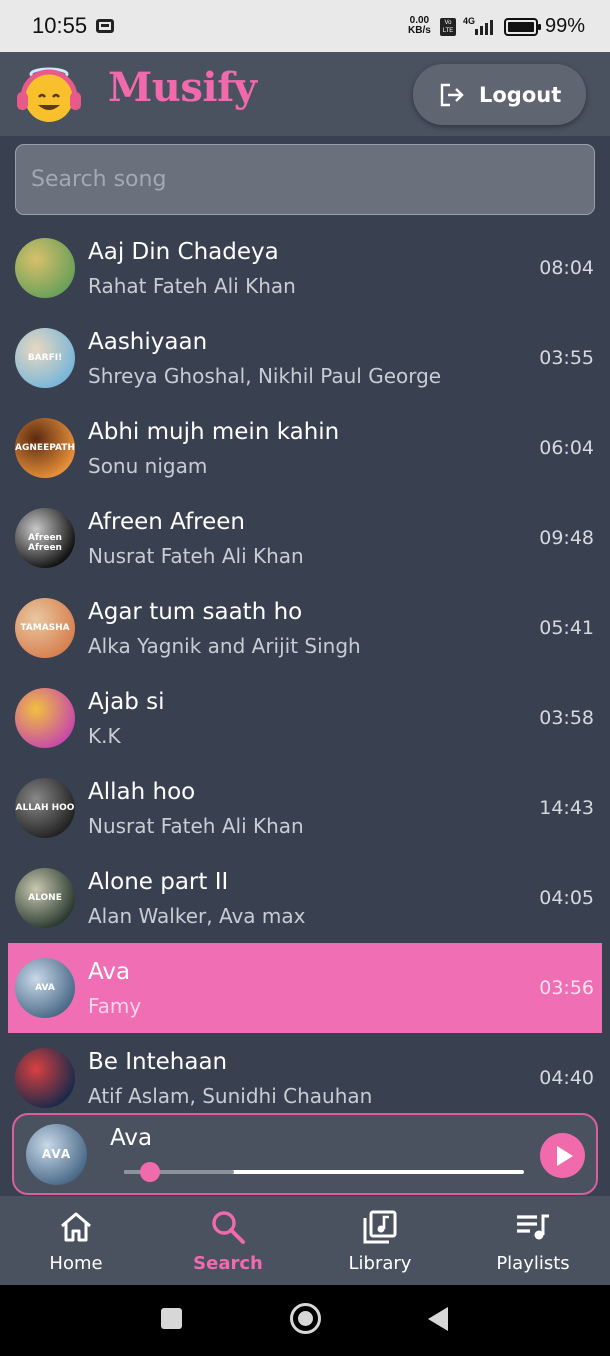 Image resolution: width=610 pixels, height=1356 pixels. Describe the element at coordinates (533, 1263) in the screenshot. I see `nav-playlists-label: Playlists` at that location.